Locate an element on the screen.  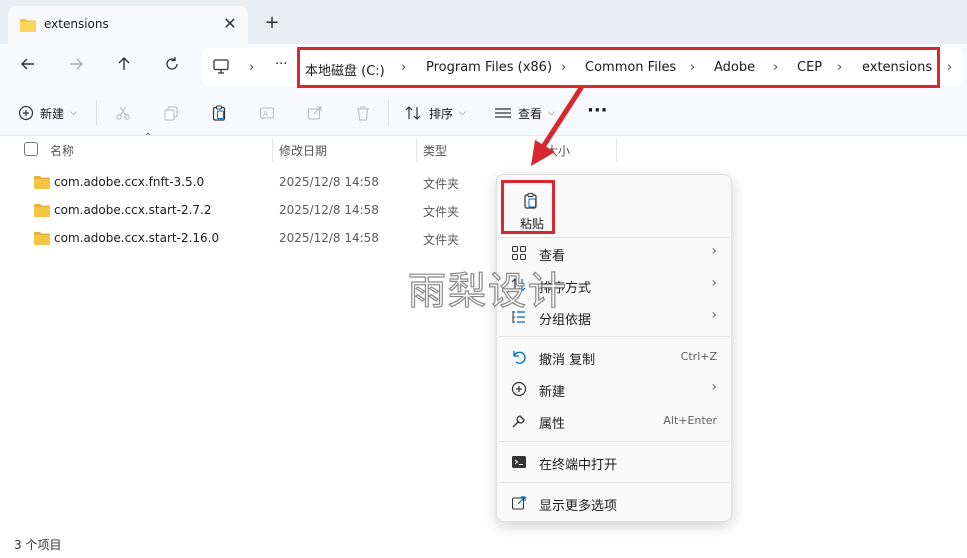
shortcut-label: Ctrl+Z is located at coordinates (698, 356).